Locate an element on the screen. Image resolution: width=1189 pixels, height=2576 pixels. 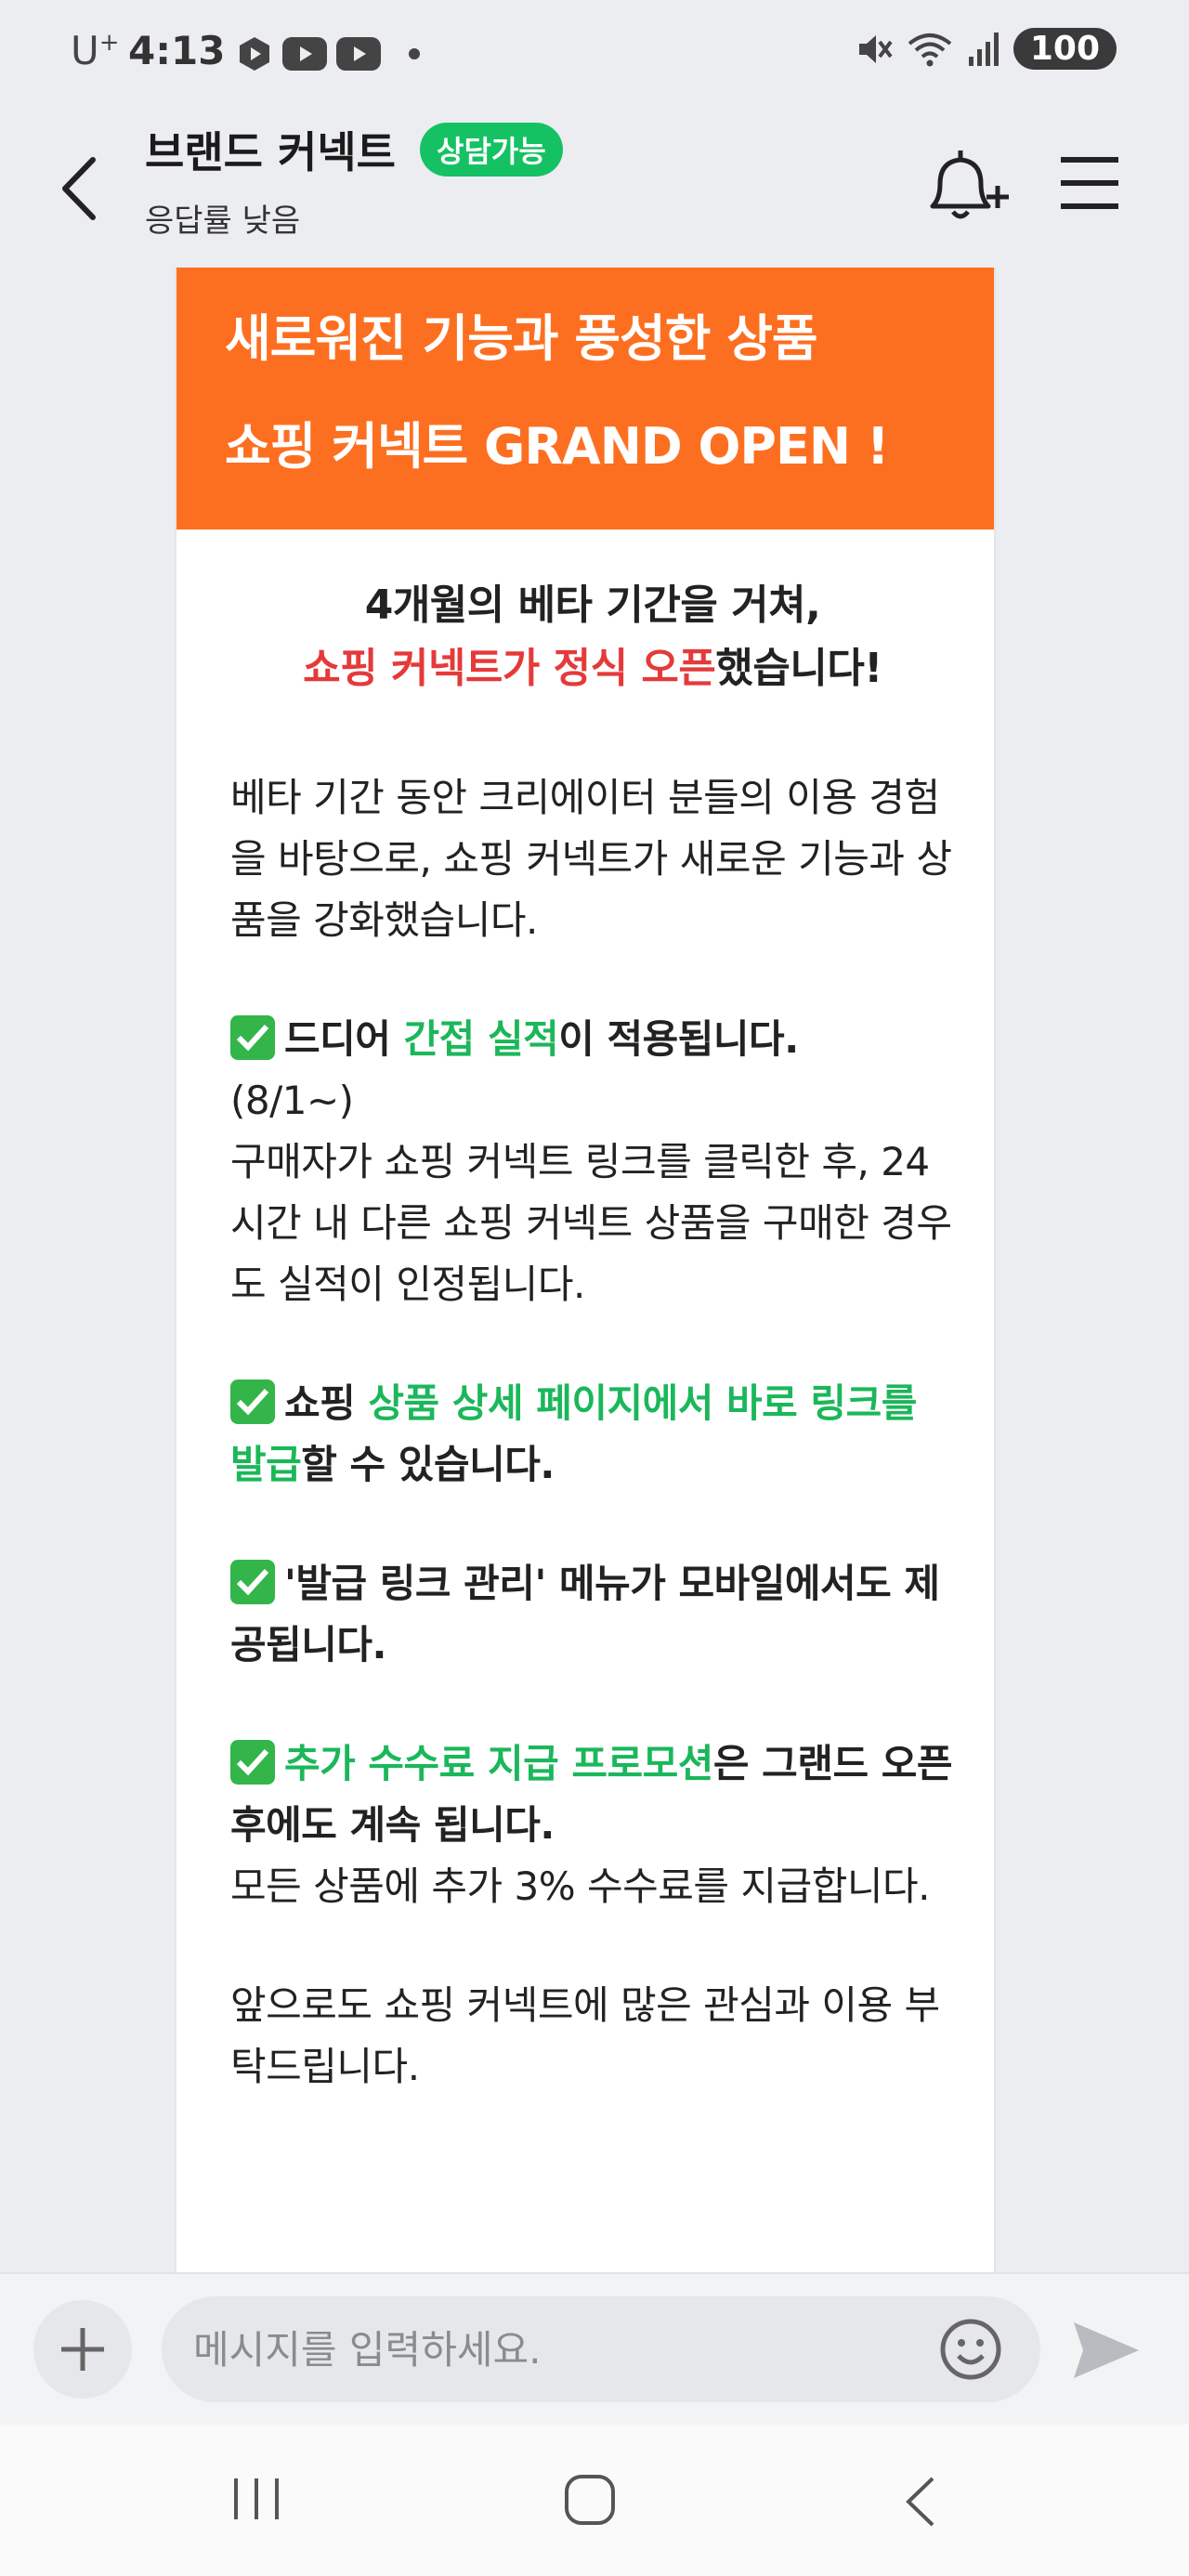
attach-button is located at coordinates (82, 2350).